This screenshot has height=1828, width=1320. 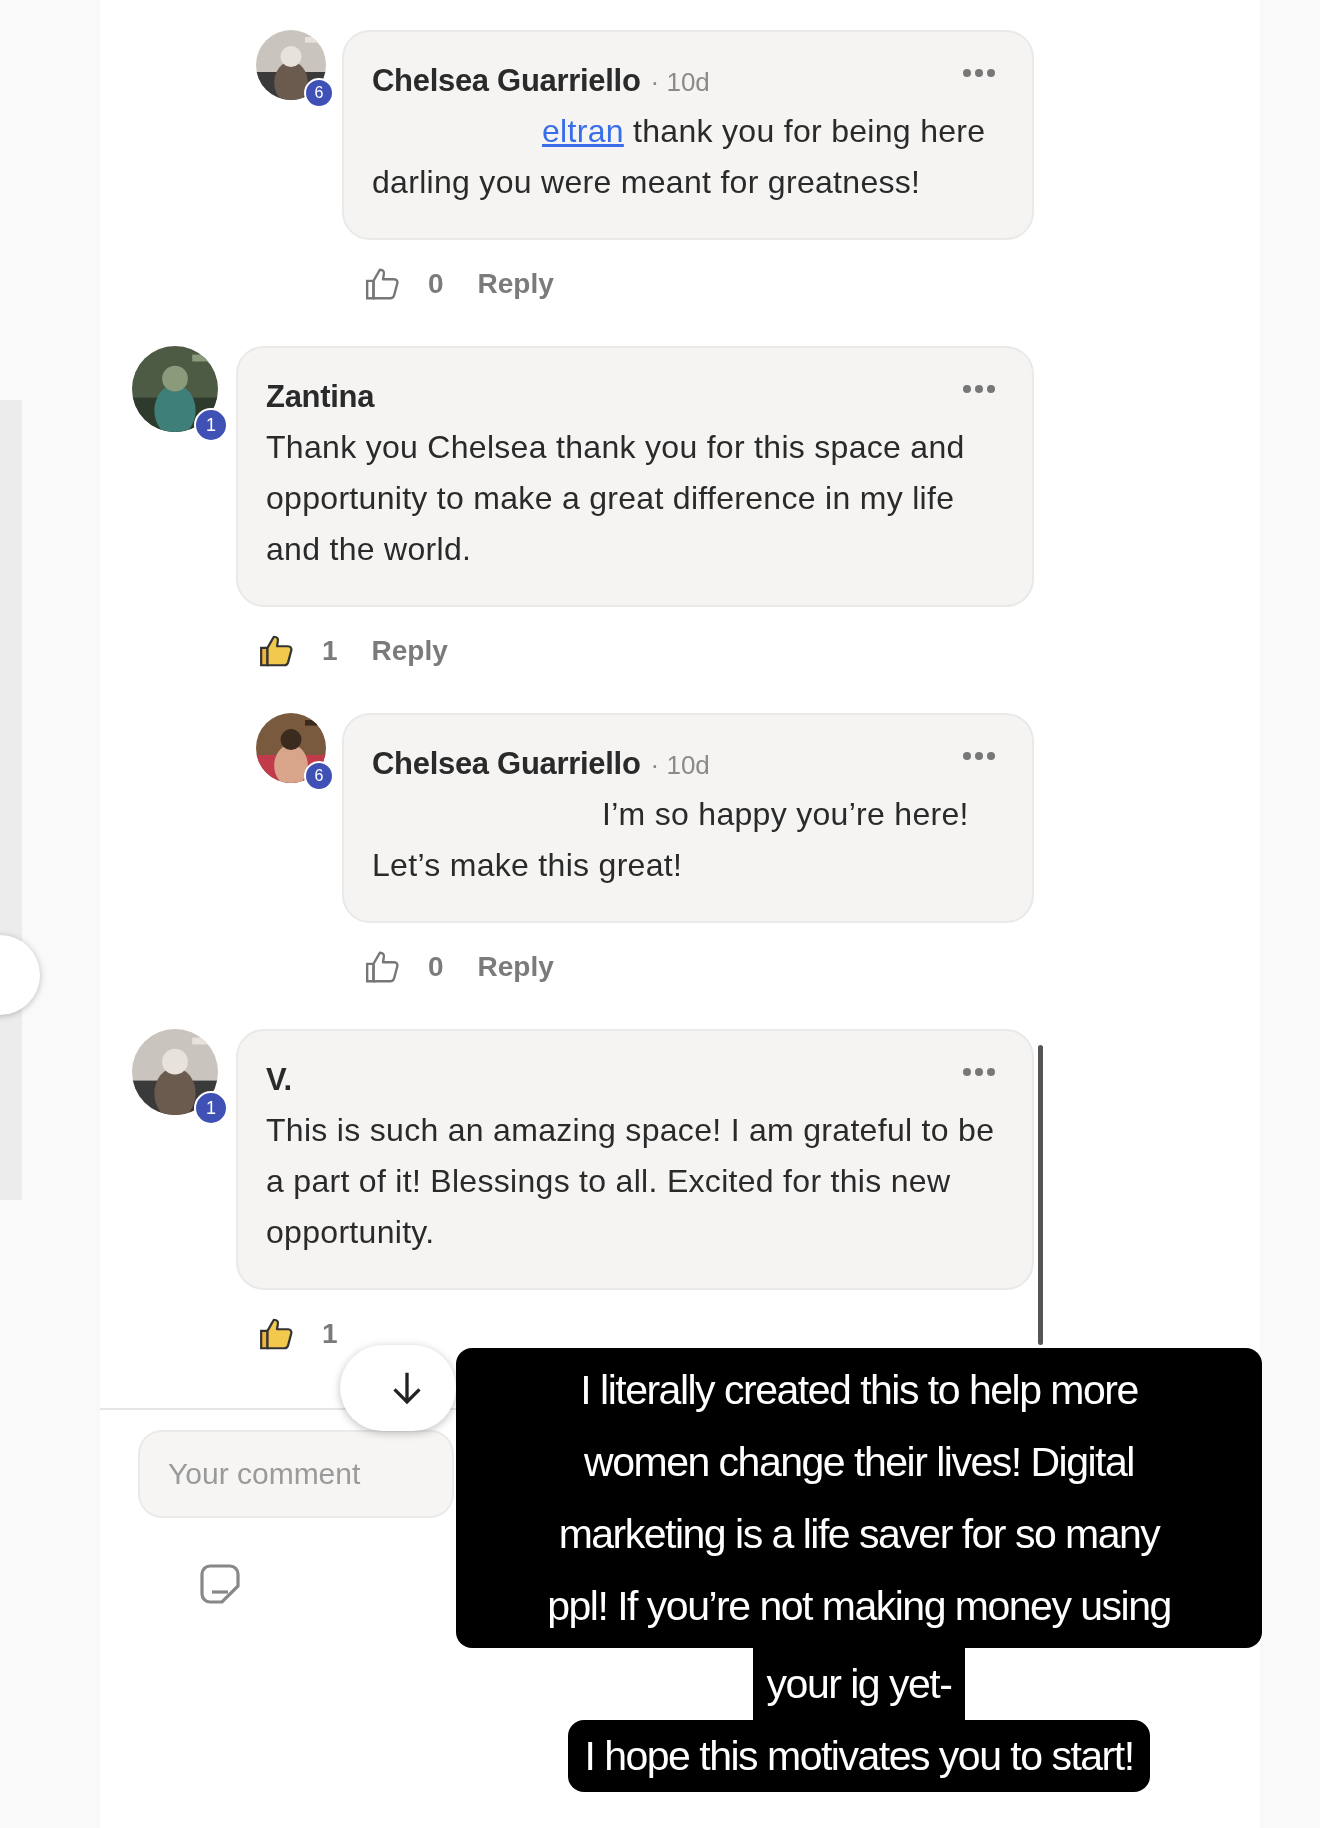 I want to click on author-name: V., so click(x=279, y=1080).